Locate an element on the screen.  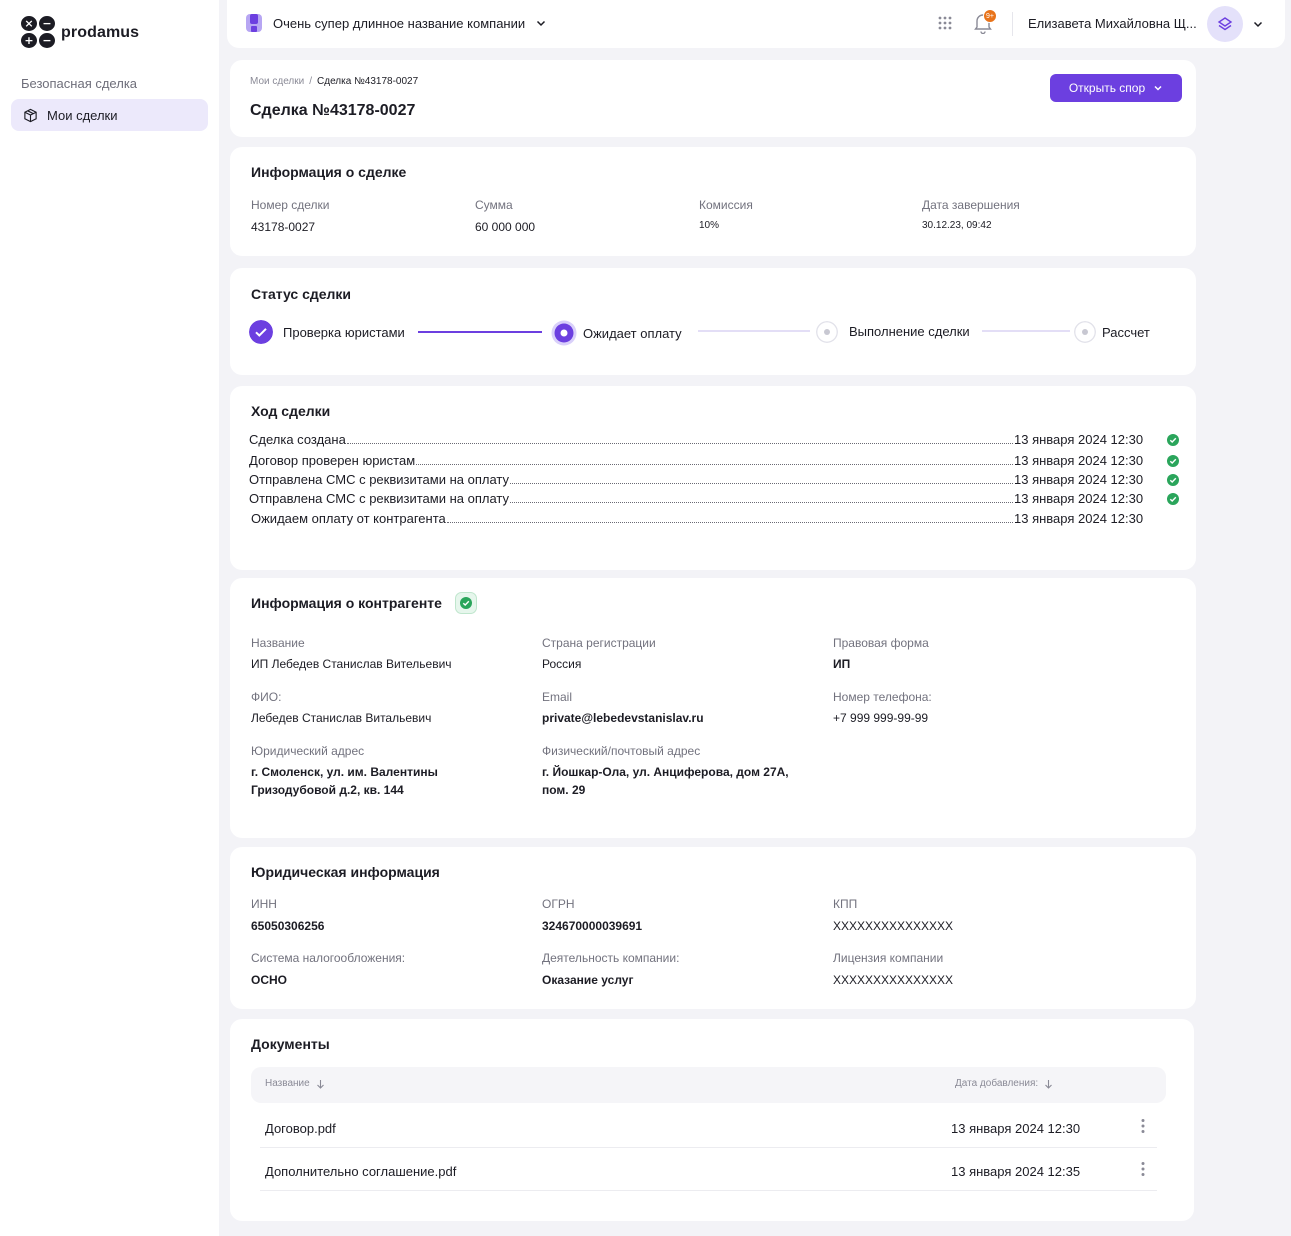
kpp-value: XXXXXXXXXXXXXXX is located at coordinates (893, 926).